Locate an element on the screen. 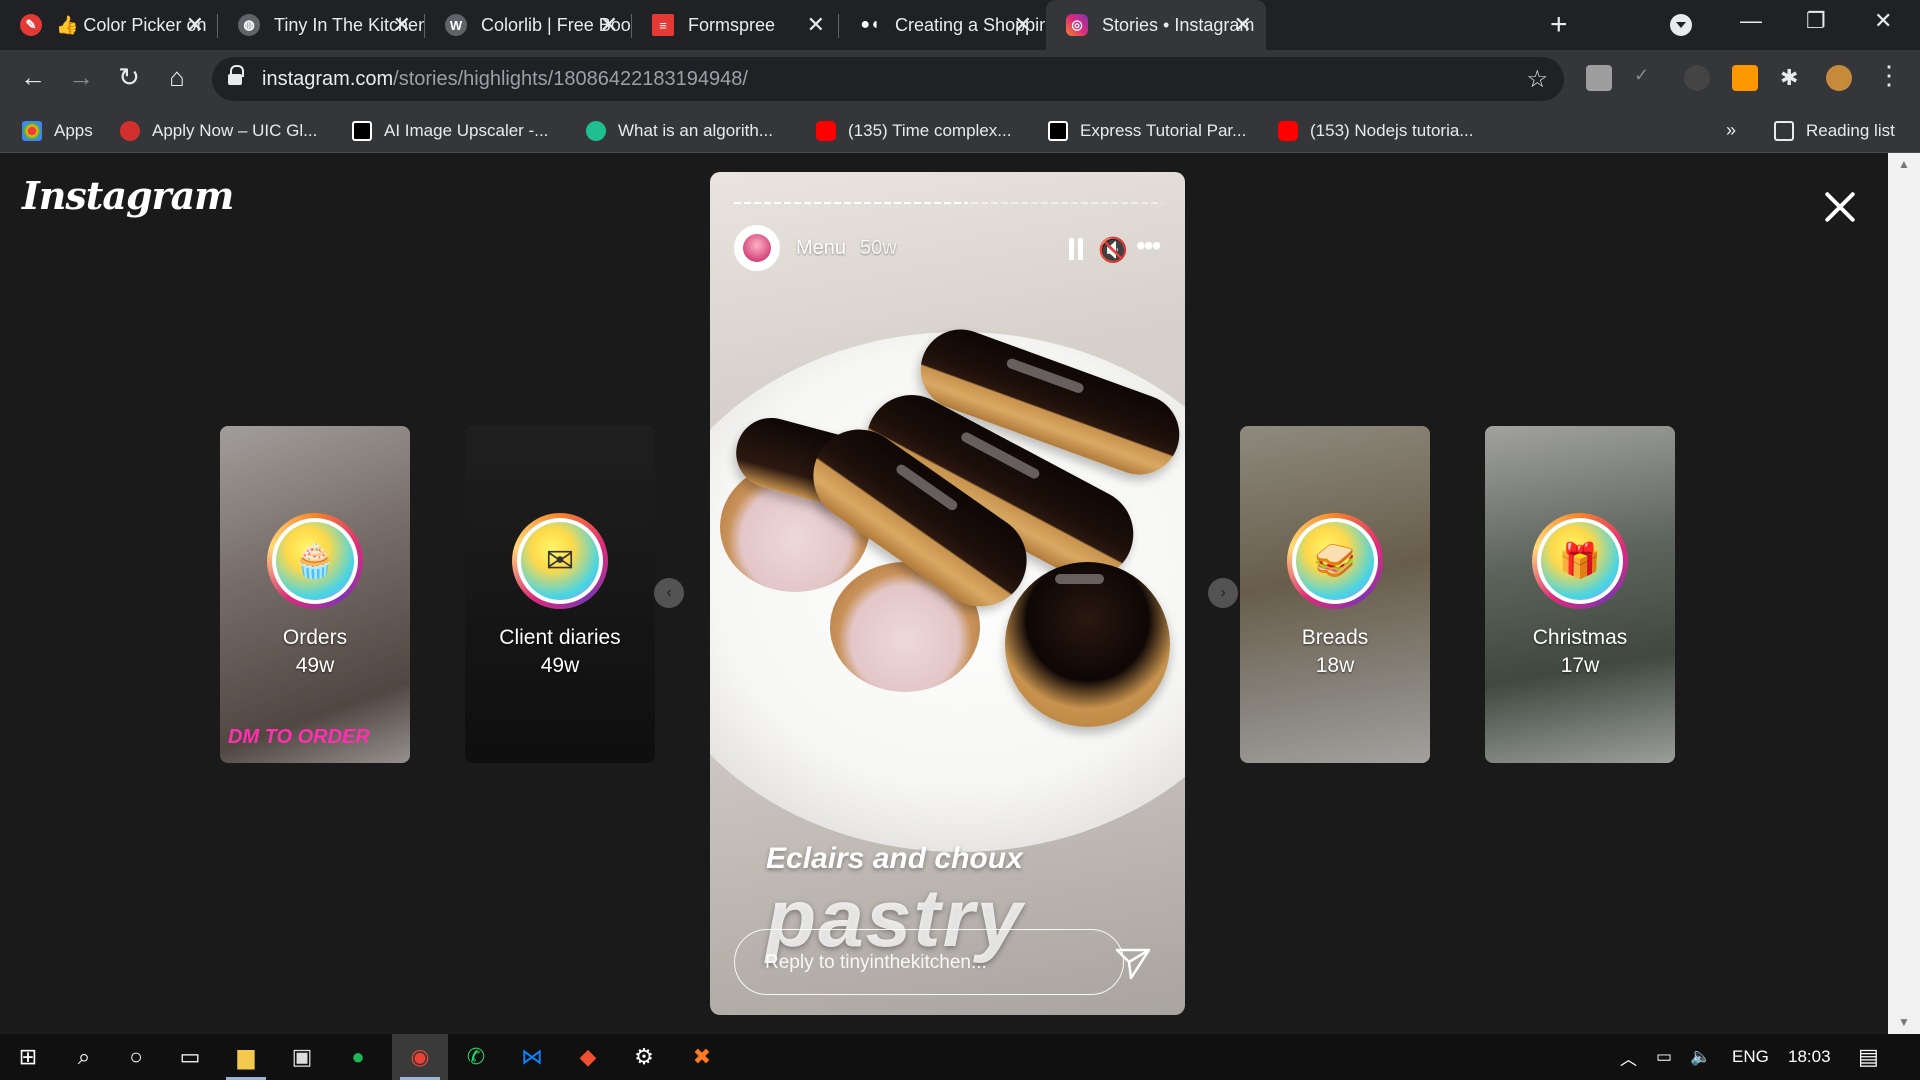 Image resolution: width=1920 pixels, height=1080 pixels. bookmark-apps: Apps is located at coordinates (57, 130).